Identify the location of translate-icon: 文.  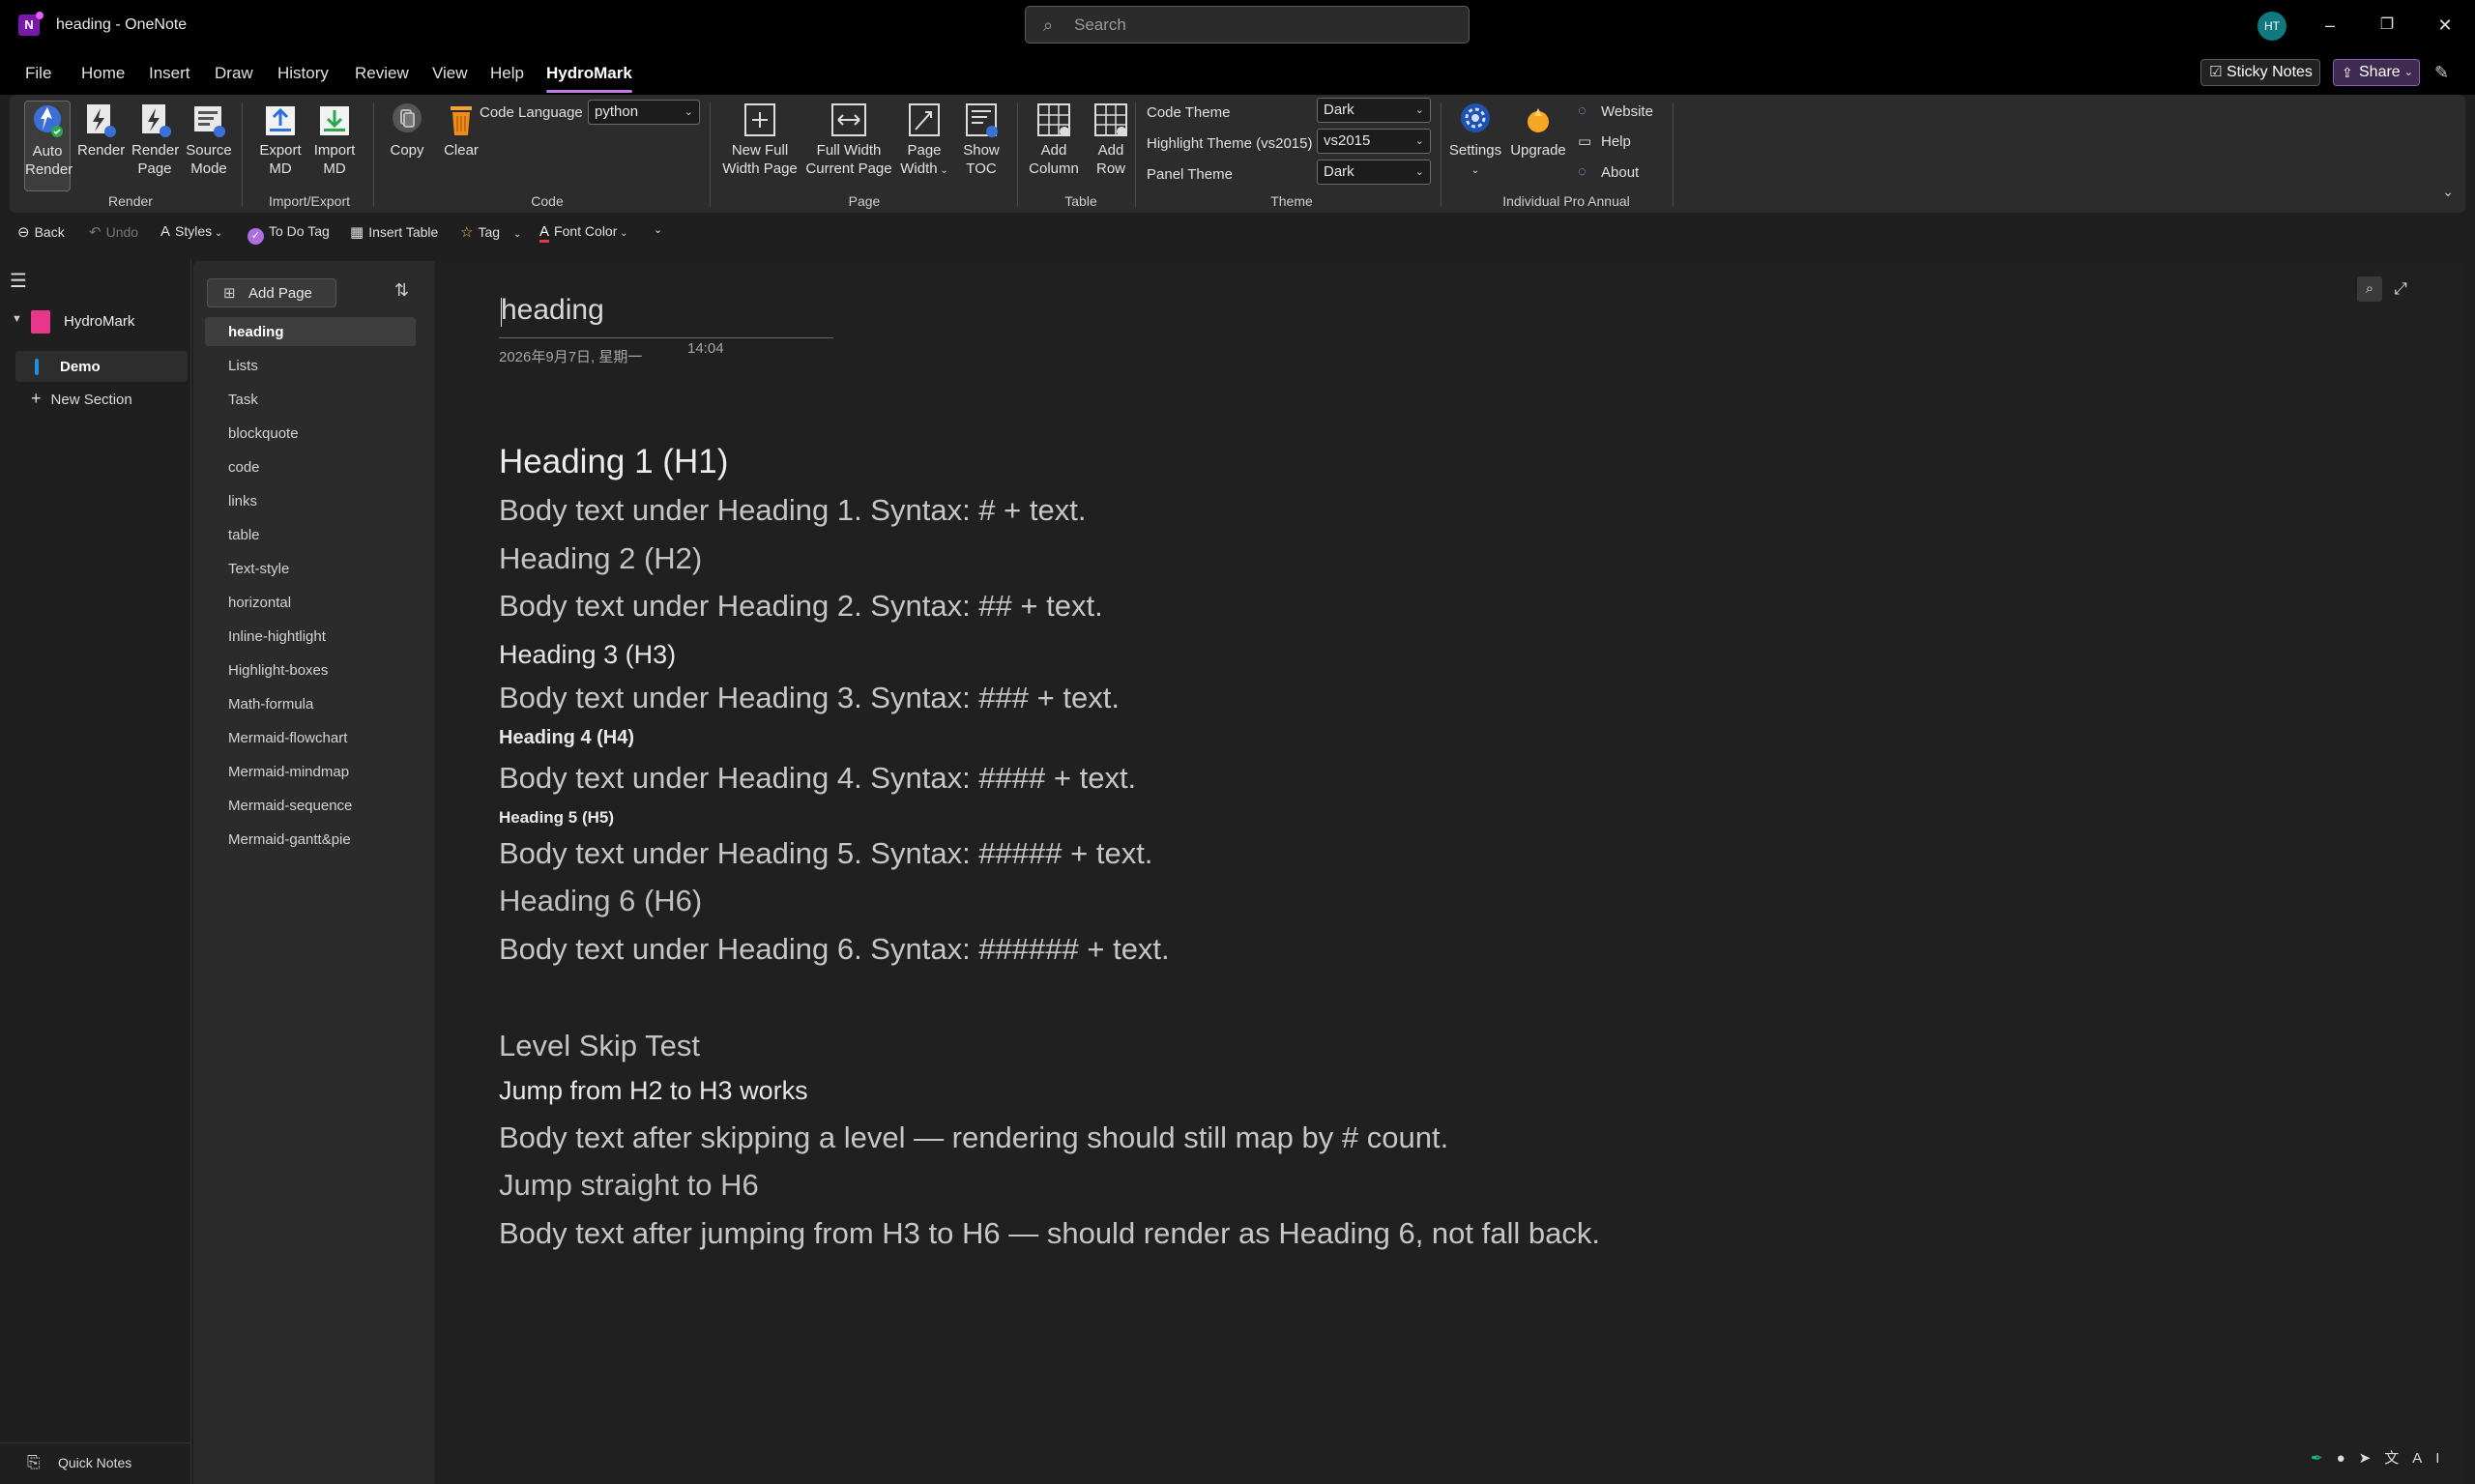
(2398, 1458).